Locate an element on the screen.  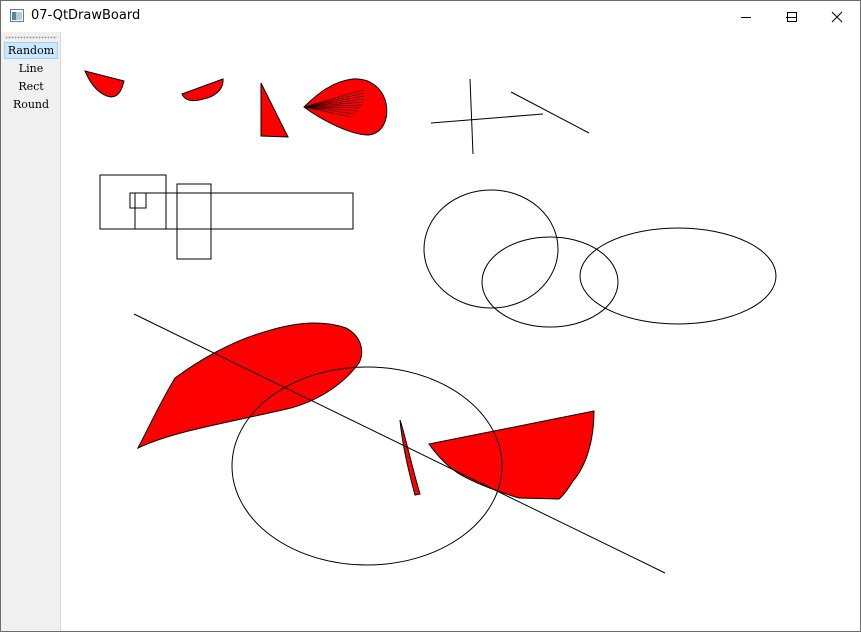
minimize-control is located at coordinates (746, 16).